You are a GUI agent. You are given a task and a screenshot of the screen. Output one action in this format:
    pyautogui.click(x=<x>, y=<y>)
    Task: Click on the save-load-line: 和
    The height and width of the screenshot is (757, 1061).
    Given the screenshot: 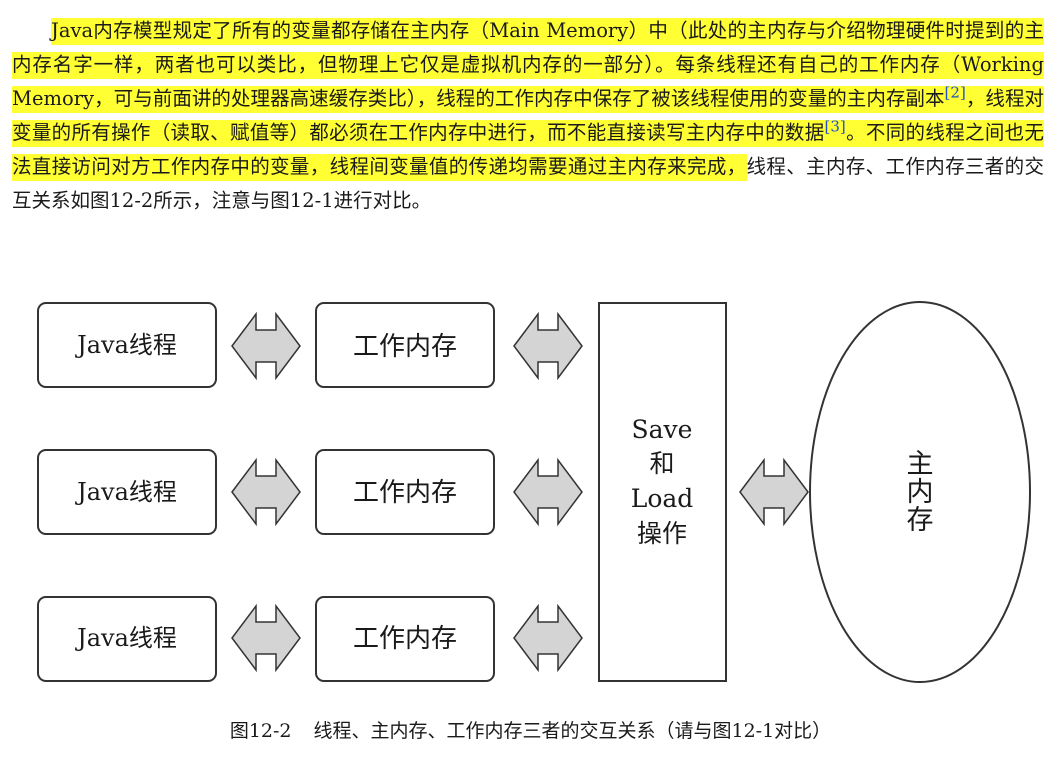 What is the action you would take?
    pyautogui.click(x=661, y=463)
    